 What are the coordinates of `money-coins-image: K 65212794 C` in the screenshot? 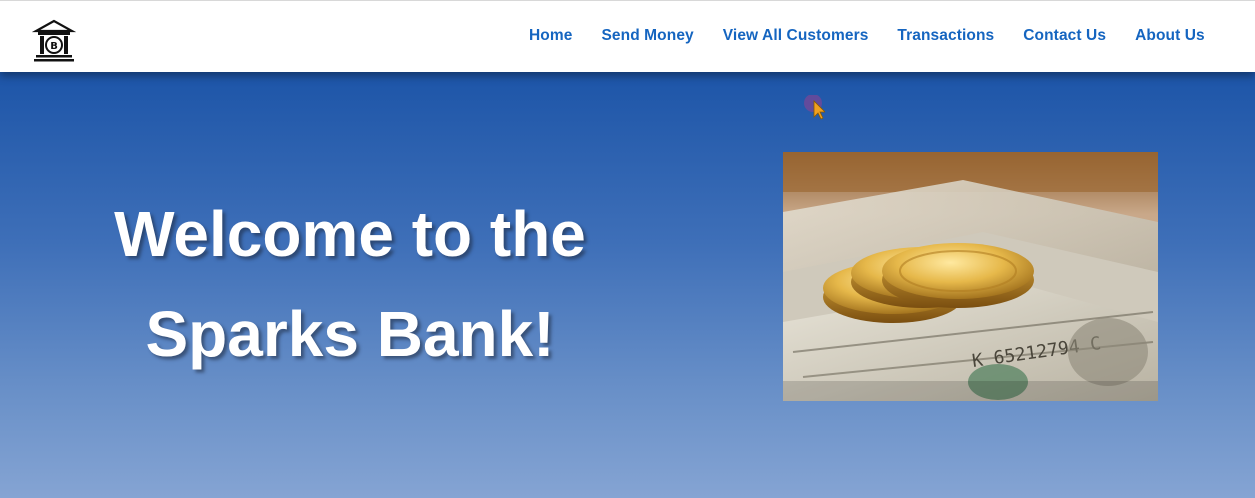 It's located at (970, 276).